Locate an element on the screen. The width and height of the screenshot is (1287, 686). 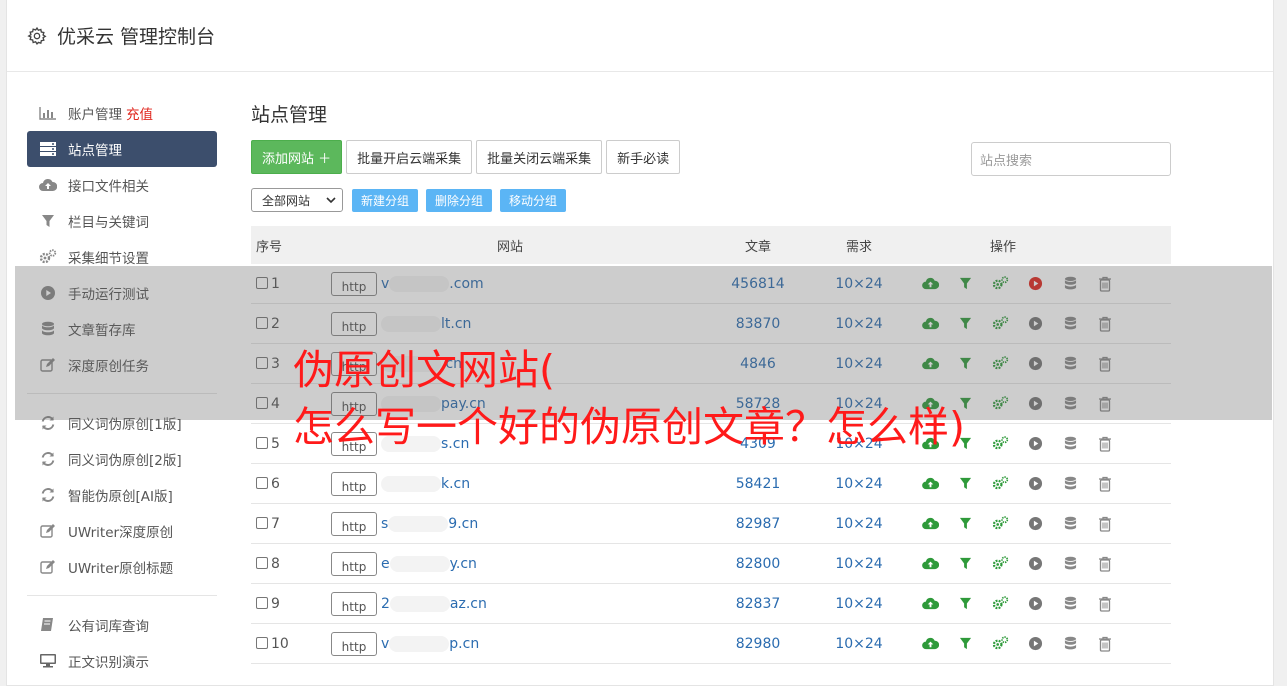
article-count: 58421 is located at coordinates (758, 484).